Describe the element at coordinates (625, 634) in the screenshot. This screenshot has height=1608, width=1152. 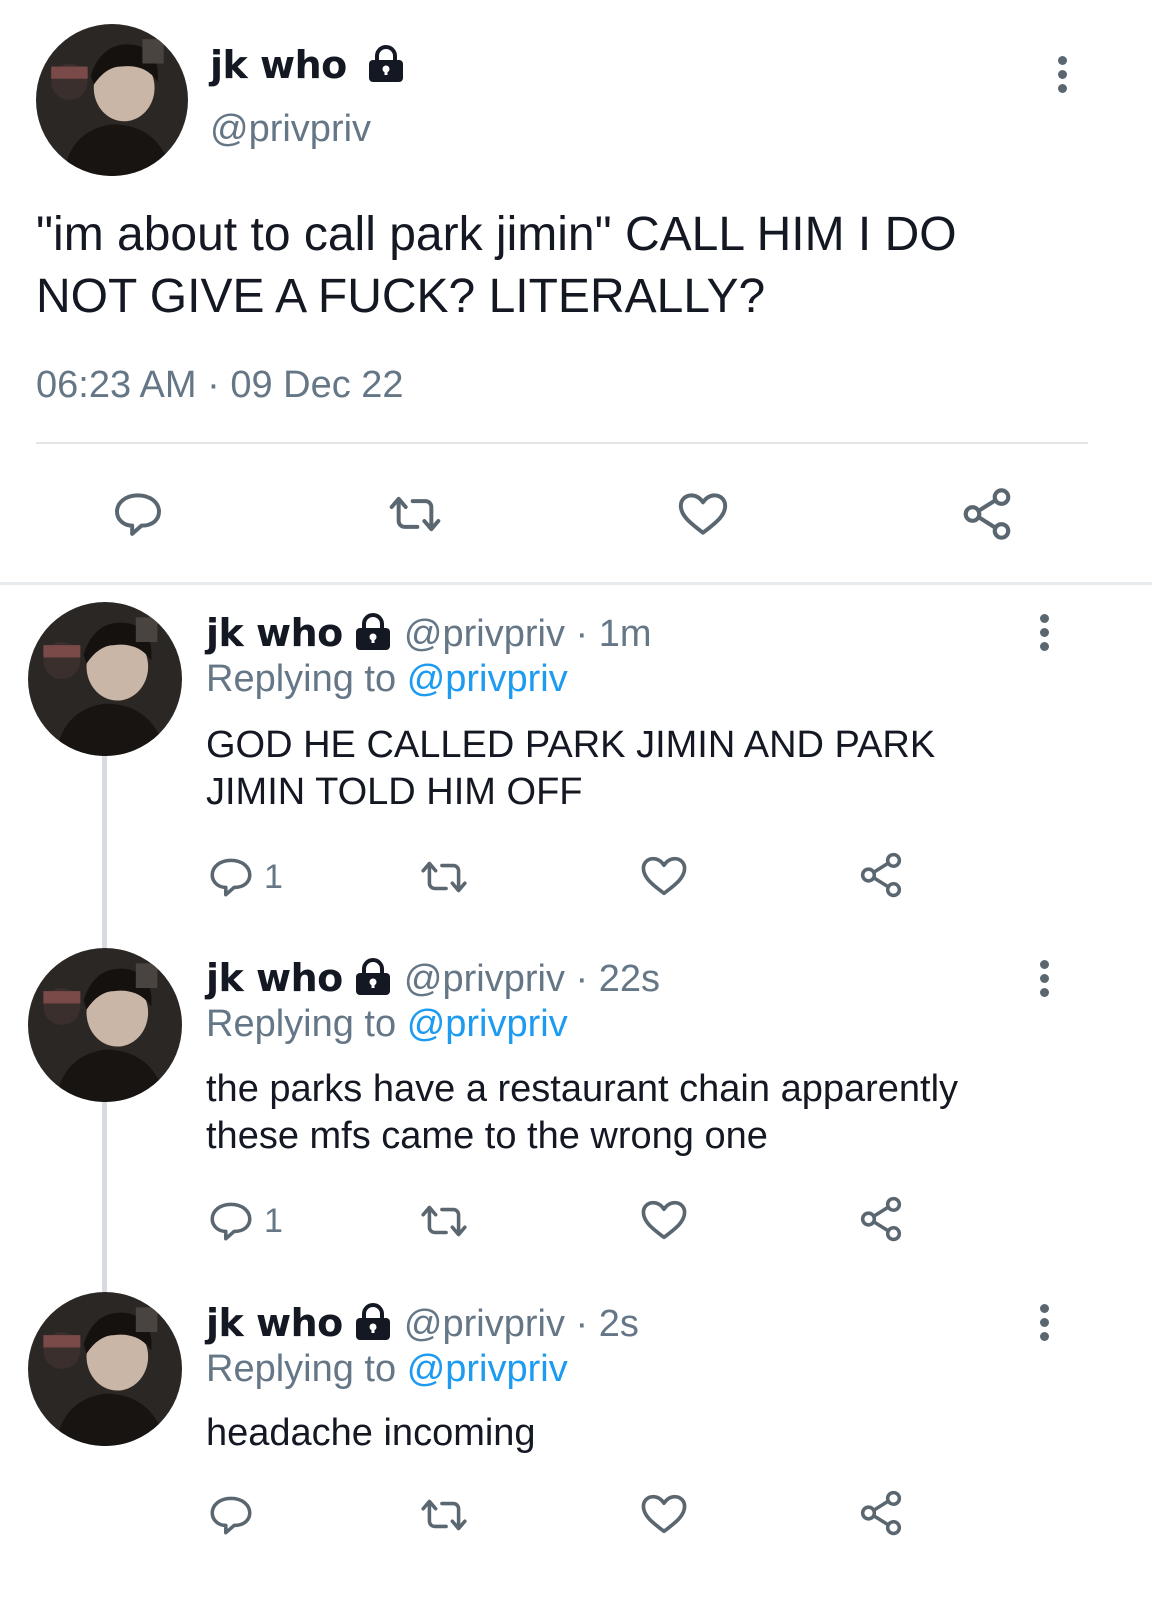
I see `age: 1m` at that location.